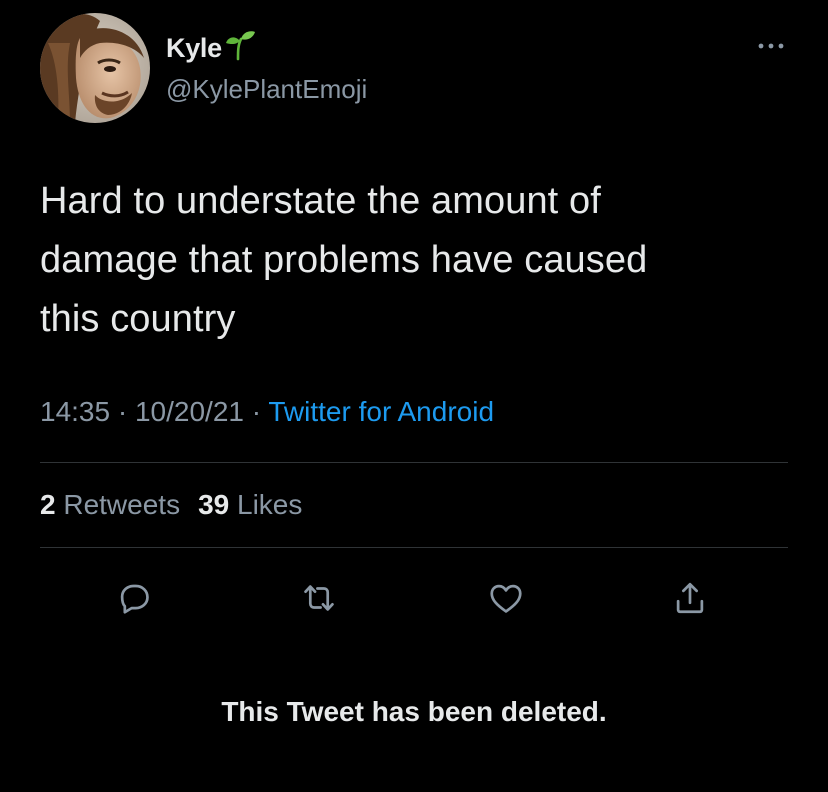 The height and width of the screenshot is (792, 828). I want to click on retweet-icon, so click(319, 598).